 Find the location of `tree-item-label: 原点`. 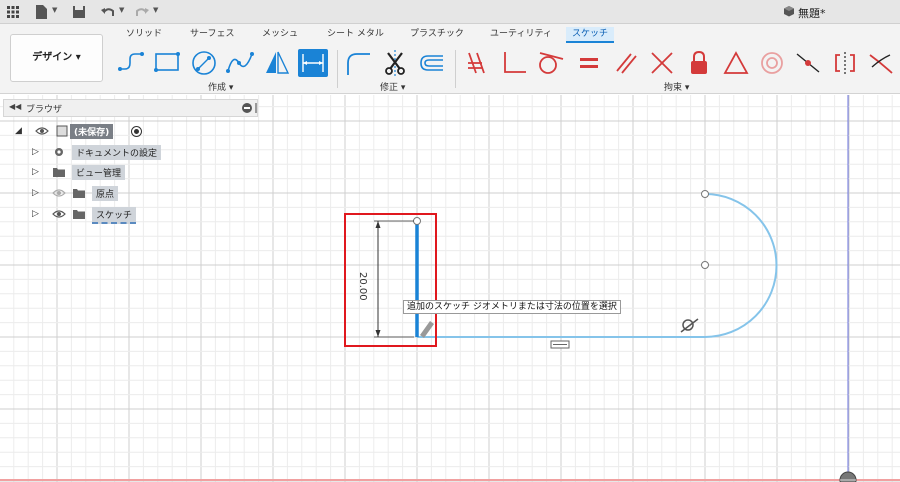

tree-item-label: 原点 is located at coordinates (105, 193).